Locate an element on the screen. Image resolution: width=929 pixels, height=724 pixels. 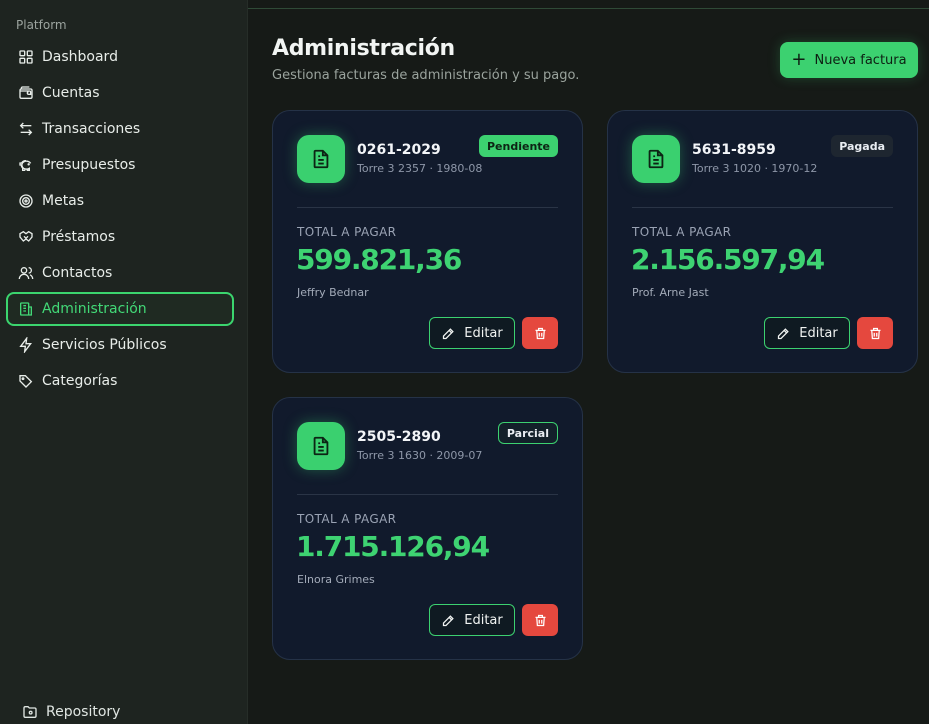
contact-name: Jeffry Bednar is located at coordinates (333, 292).